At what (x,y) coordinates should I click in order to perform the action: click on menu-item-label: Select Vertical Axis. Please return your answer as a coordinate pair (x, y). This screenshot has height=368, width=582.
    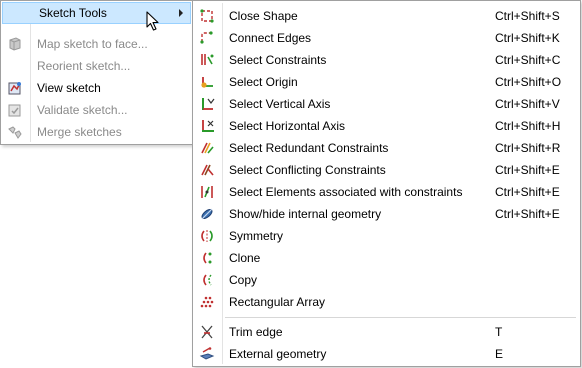
    Looking at the image, I should click on (280, 104).